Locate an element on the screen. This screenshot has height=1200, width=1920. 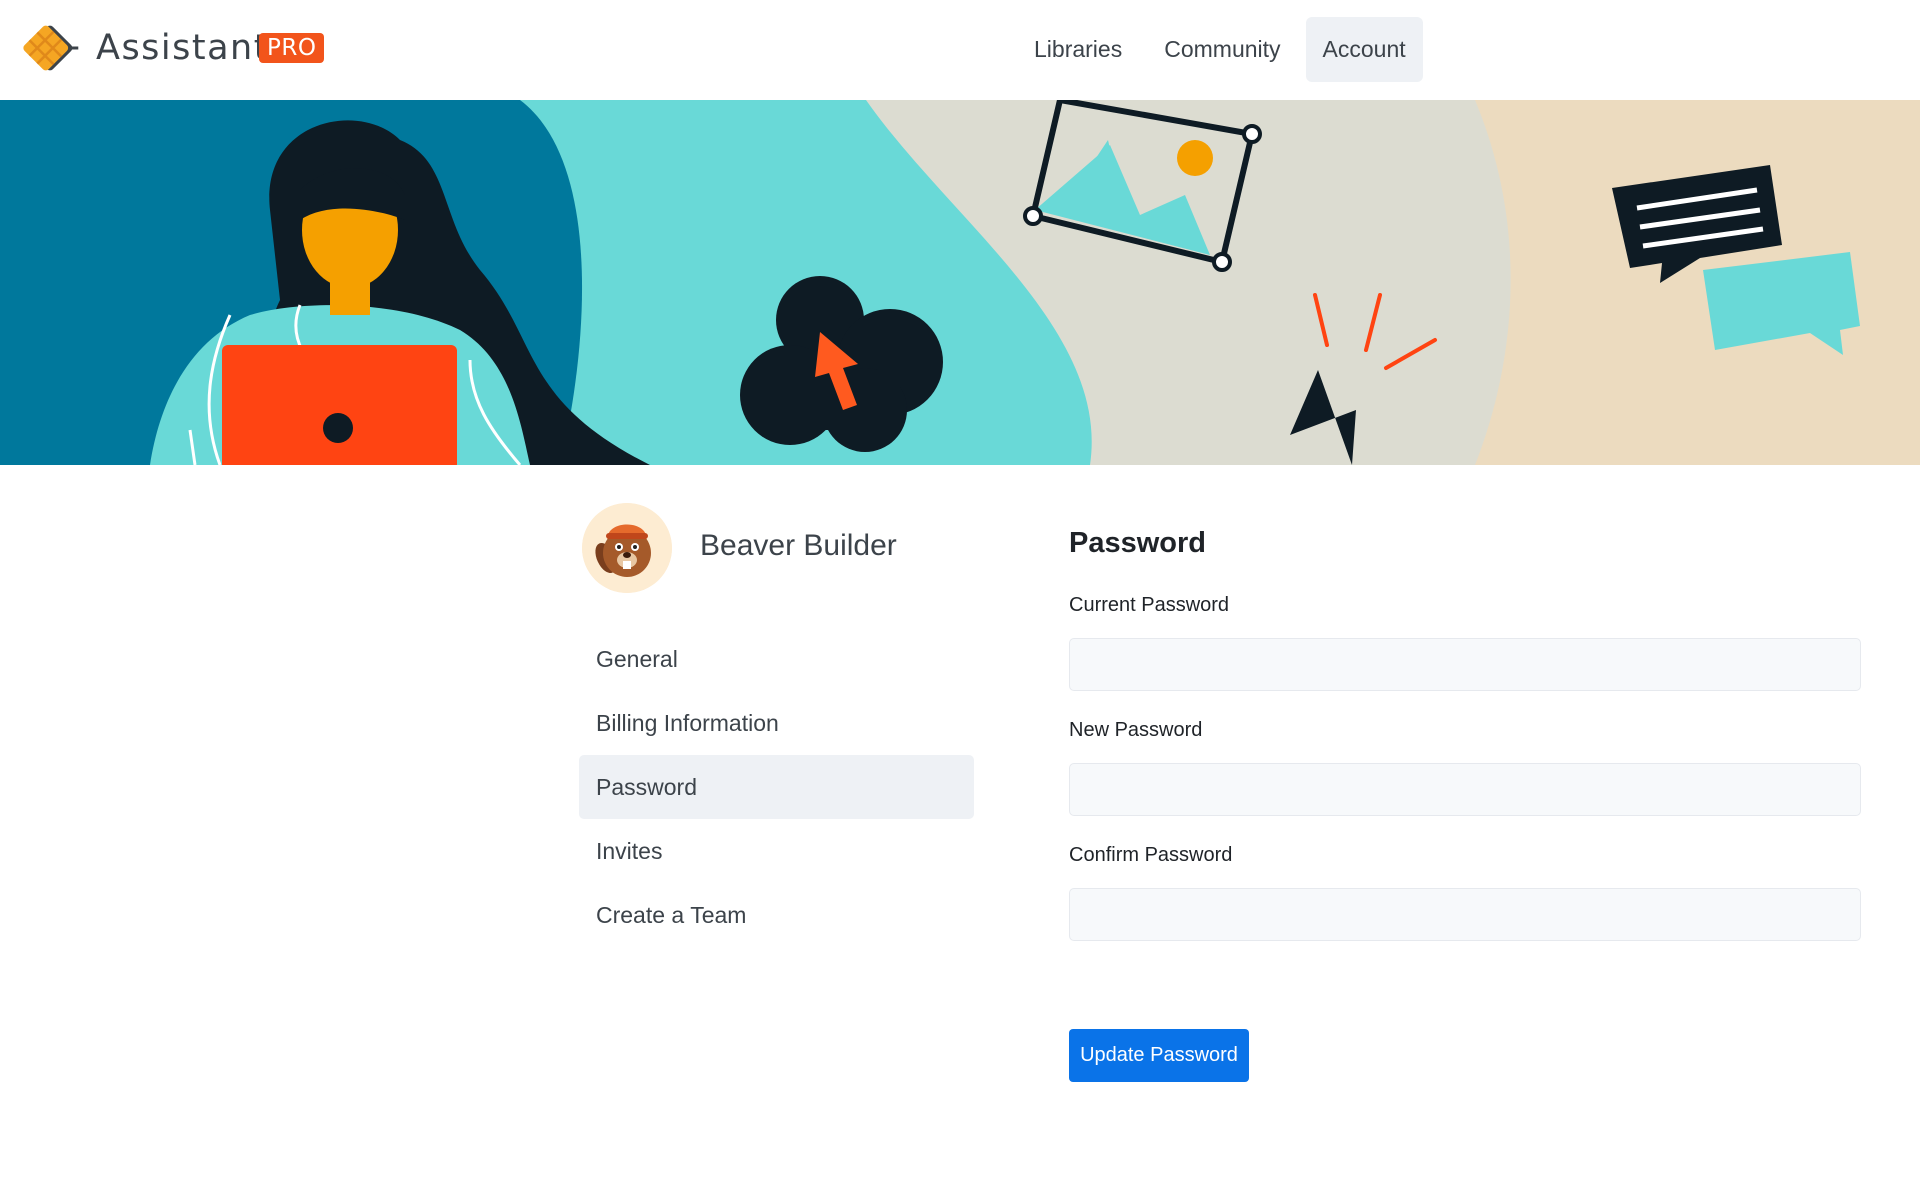
new-password-label: New Password is located at coordinates (1136, 730).